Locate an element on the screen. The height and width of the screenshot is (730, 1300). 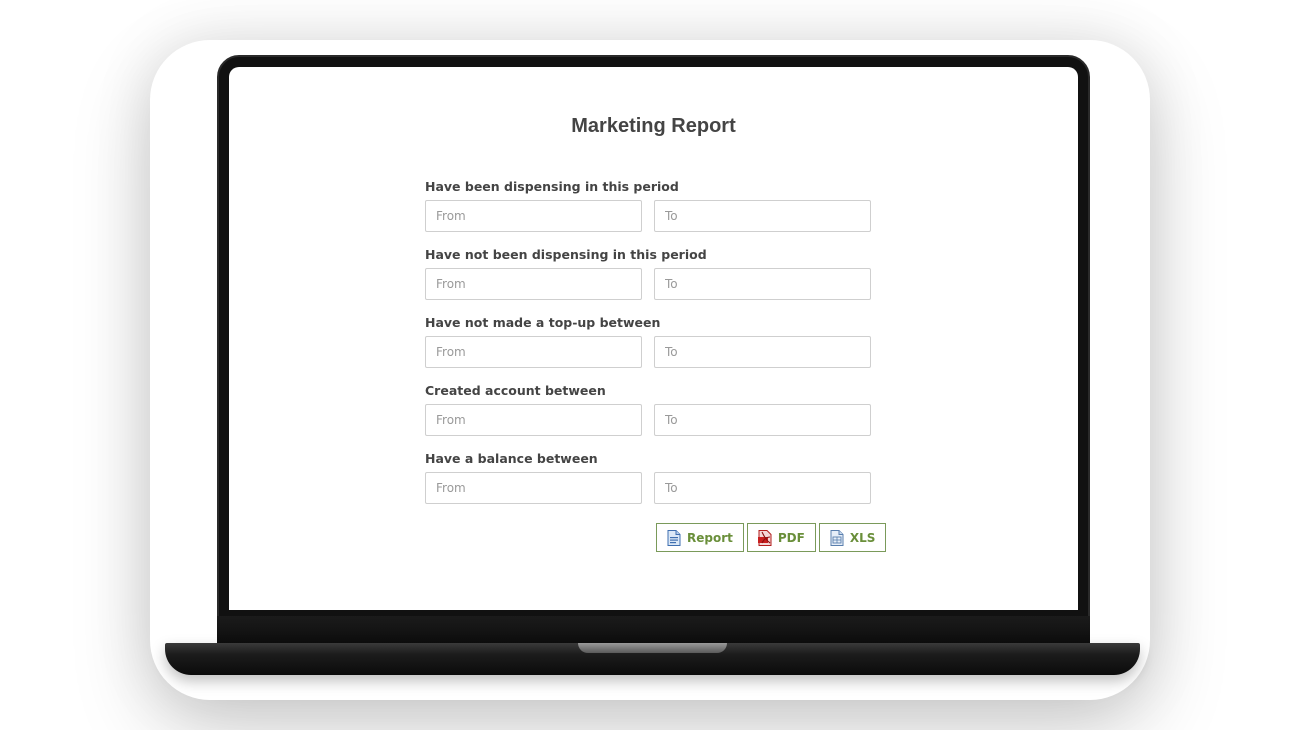
laptop-opening-notch is located at coordinates (652, 648).